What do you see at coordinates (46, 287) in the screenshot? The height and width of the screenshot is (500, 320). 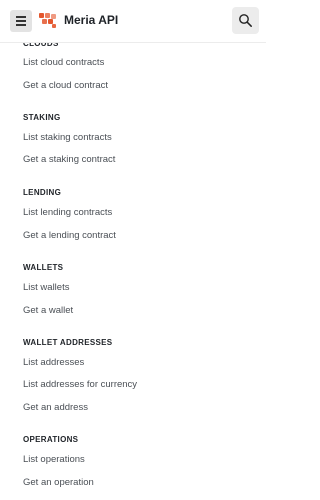 I see `nav-item-list-wallets: List wallets` at bounding box center [46, 287].